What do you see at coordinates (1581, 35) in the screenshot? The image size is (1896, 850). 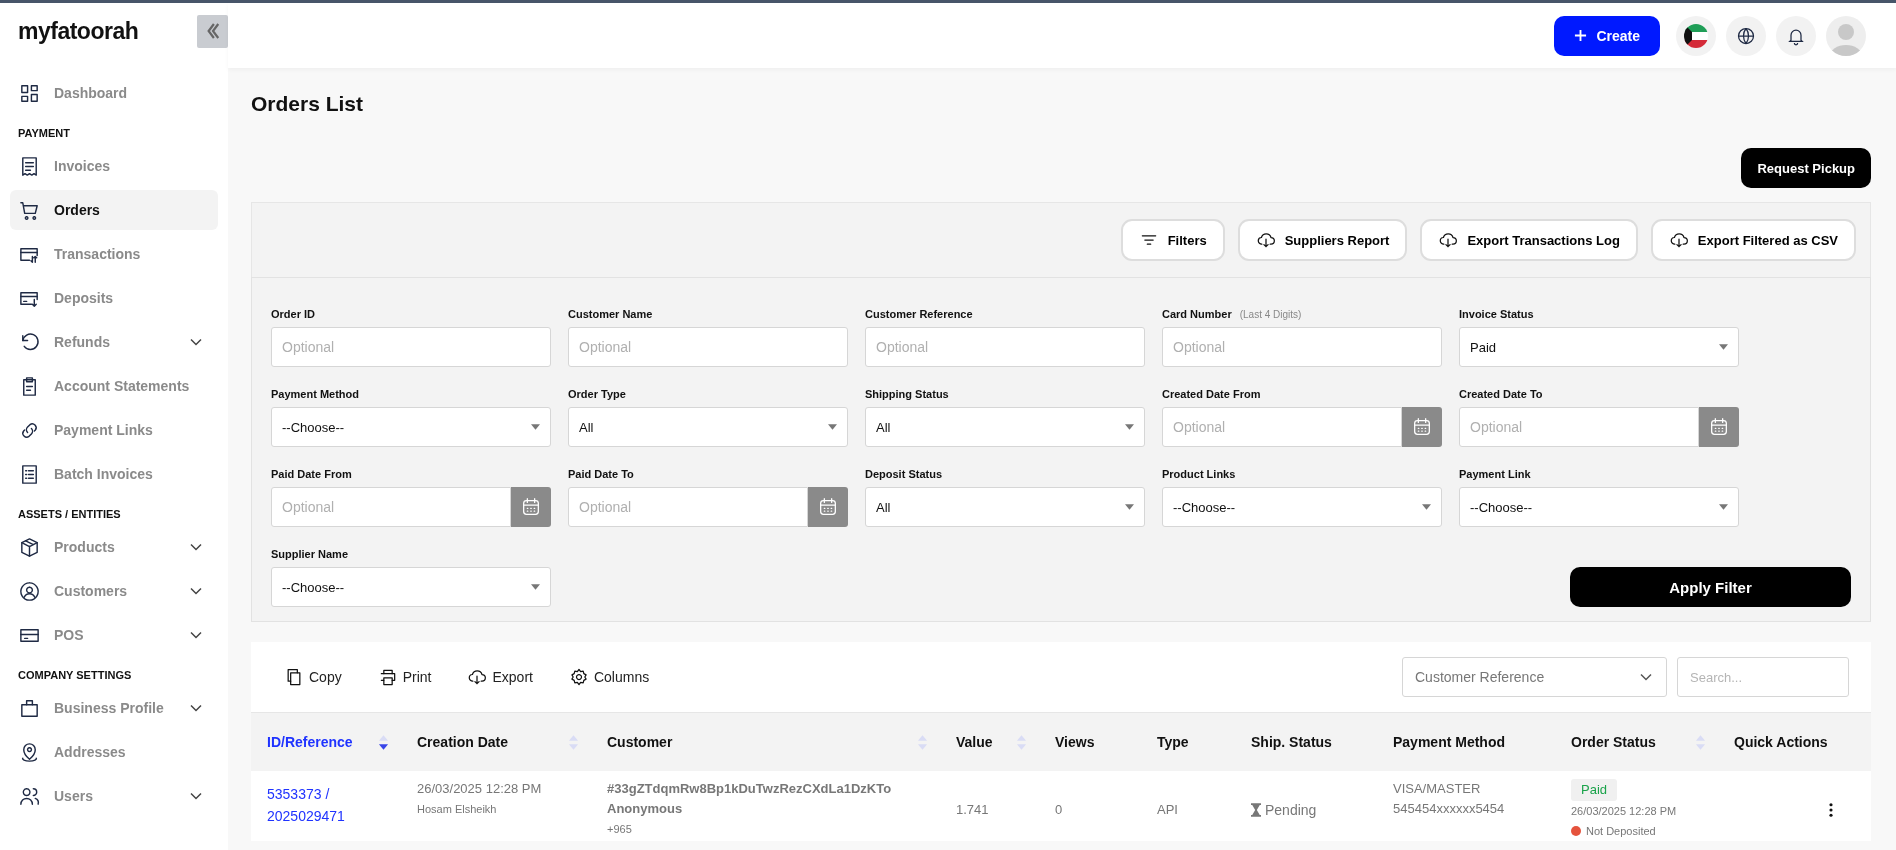 I see `plus-icon` at bounding box center [1581, 35].